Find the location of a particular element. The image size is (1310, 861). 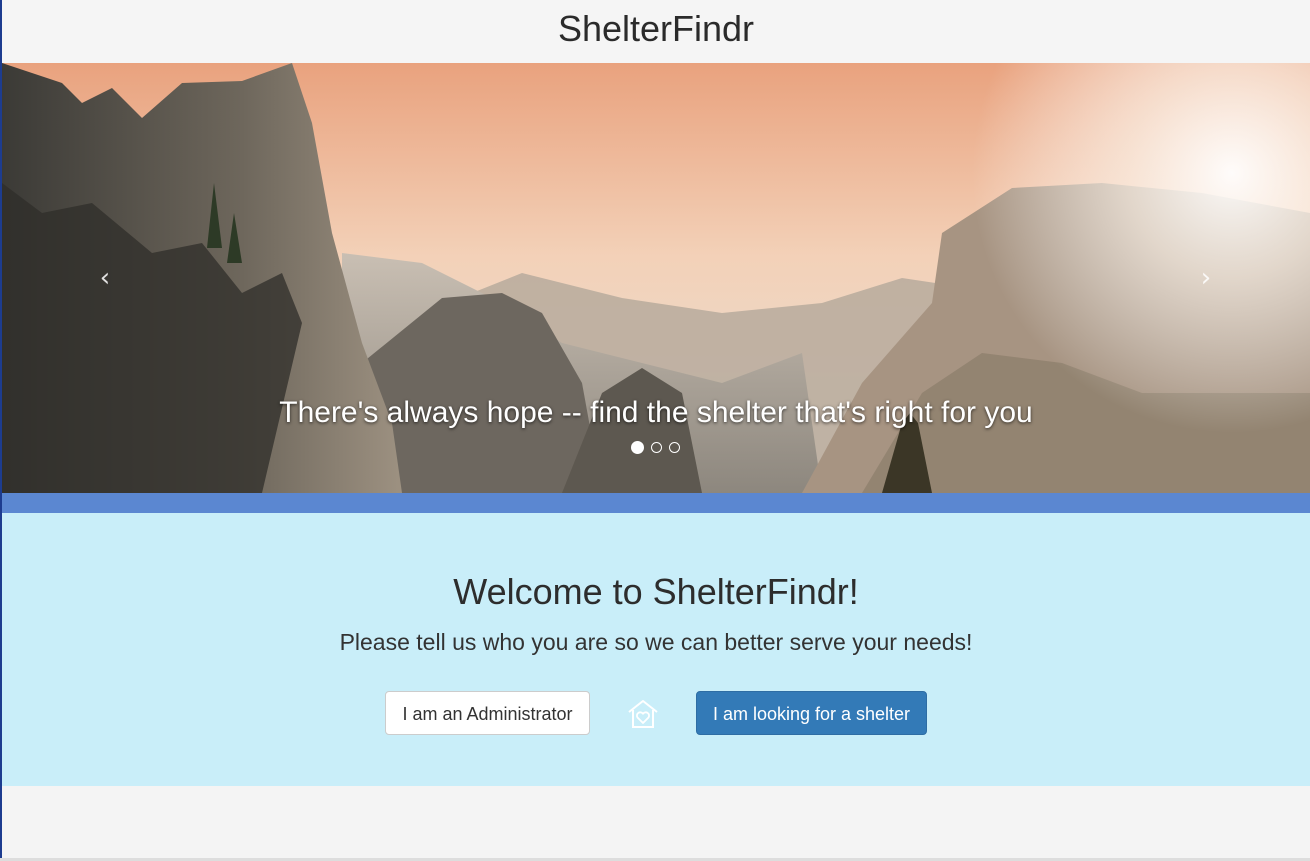

chevron-right-icon: › is located at coordinates (1206, 278).